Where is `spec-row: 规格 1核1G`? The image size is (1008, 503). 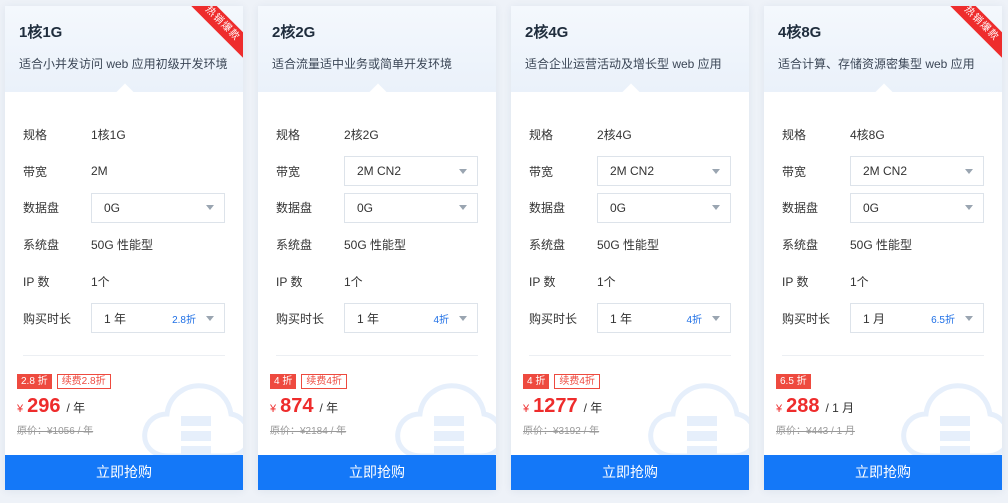 spec-row: 规格 1核1G is located at coordinates (124, 134).